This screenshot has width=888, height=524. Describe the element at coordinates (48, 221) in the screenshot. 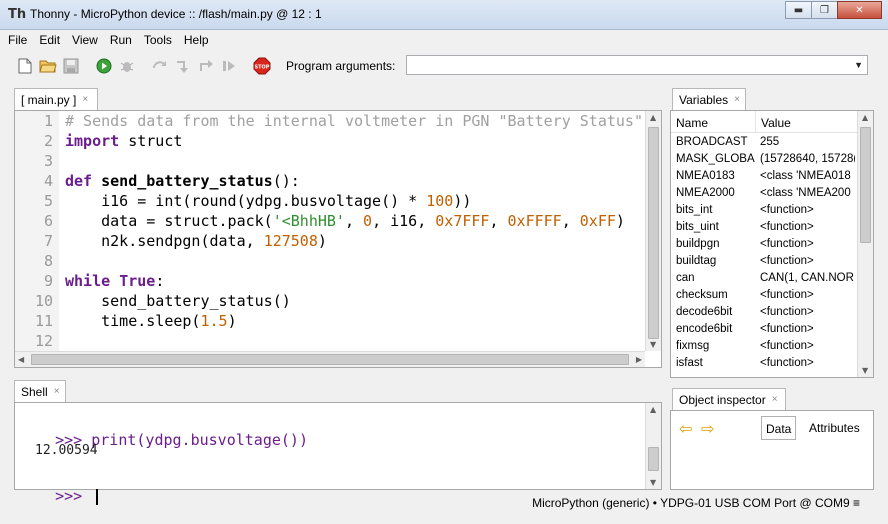

I see `line-number: 6` at that location.